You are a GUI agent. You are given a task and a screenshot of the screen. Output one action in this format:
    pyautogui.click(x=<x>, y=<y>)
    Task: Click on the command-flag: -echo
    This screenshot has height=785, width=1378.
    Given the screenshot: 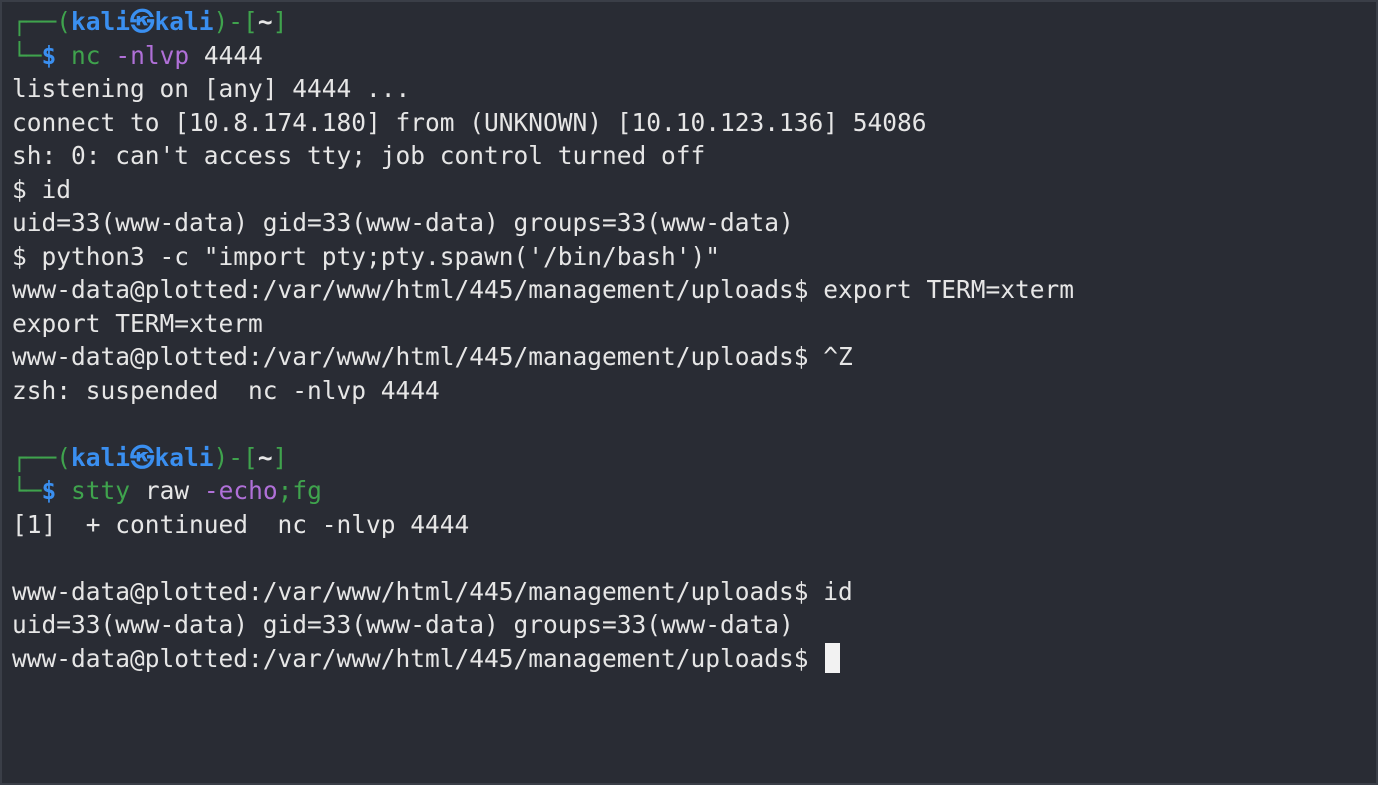 What is the action you would take?
    pyautogui.click(x=240, y=490)
    